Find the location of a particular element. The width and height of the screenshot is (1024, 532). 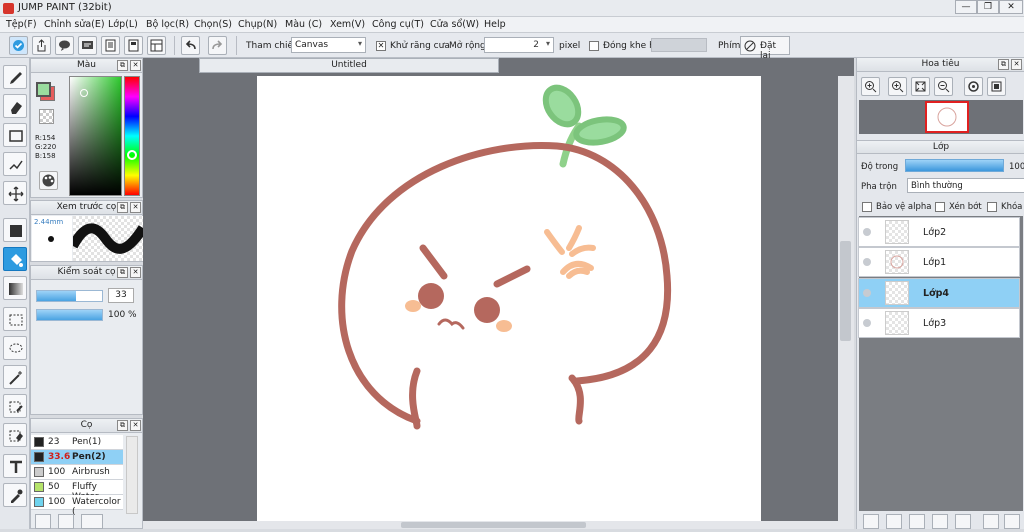

fill-rect-tool-icon is located at coordinates (15, 230).